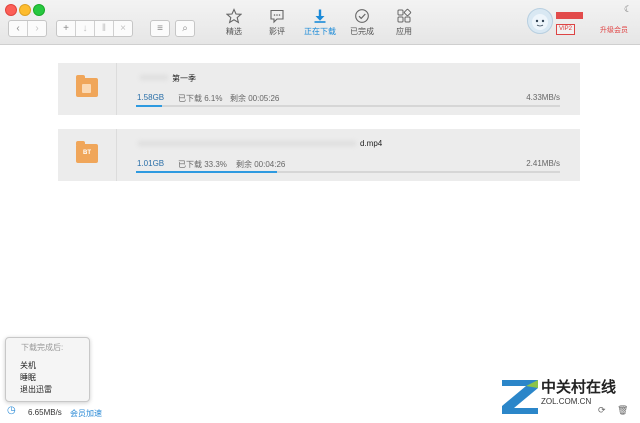 Image resolution: width=640 pixels, height=423 pixels. I want to click on task-progress-label: 已下载 6.1%, so click(200, 98).